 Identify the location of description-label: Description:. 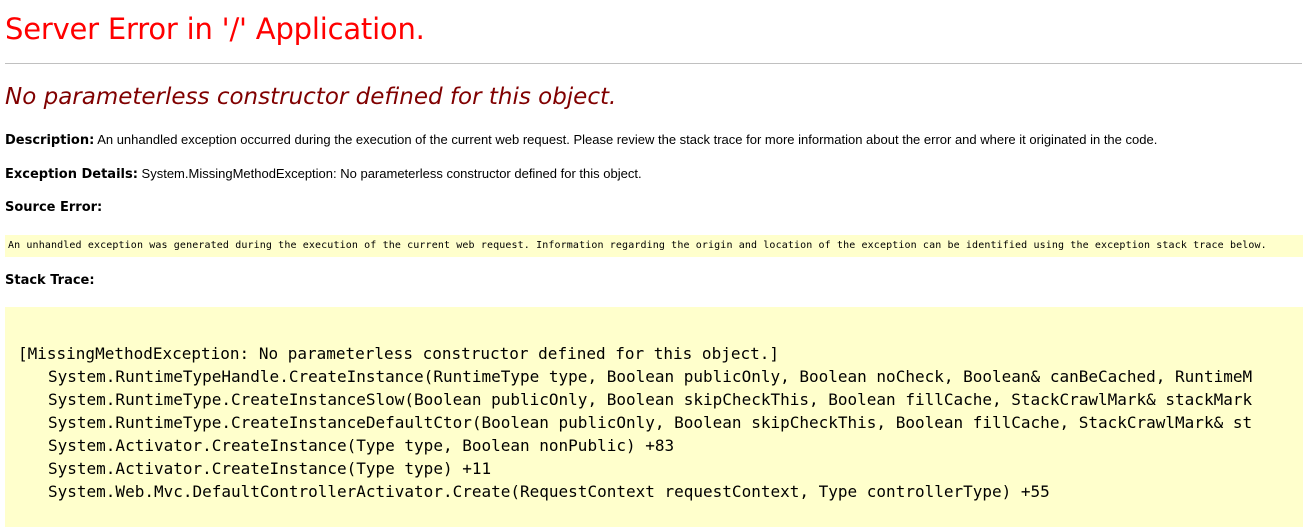
(50, 140).